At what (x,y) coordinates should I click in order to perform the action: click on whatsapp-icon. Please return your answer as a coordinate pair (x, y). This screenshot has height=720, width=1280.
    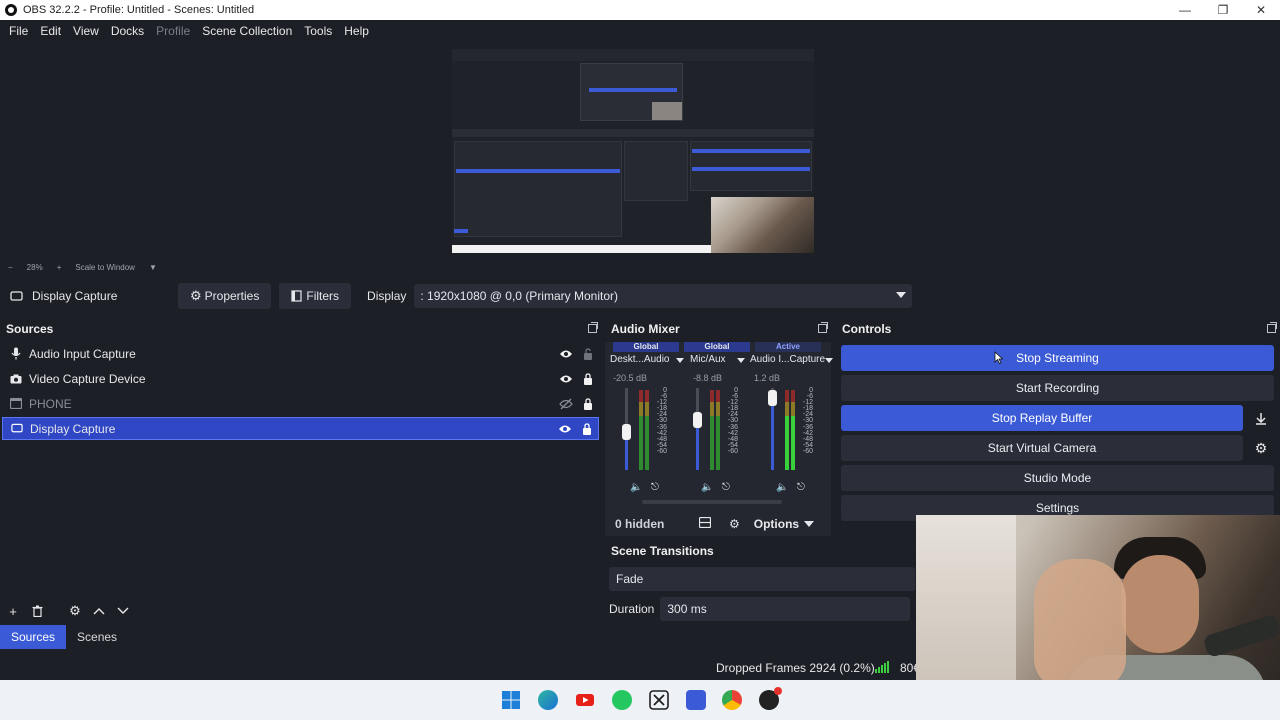
    Looking at the image, I should click on (622, 700).